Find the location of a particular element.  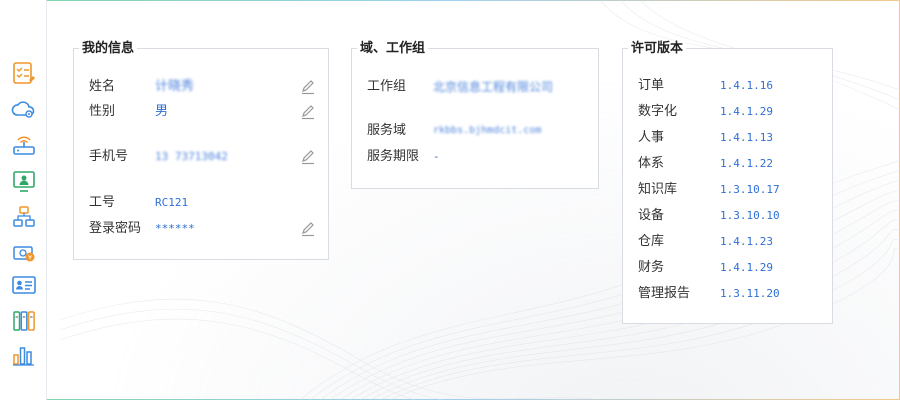

service-period-row: 服务期限 - is located at coordinates (477, 157).